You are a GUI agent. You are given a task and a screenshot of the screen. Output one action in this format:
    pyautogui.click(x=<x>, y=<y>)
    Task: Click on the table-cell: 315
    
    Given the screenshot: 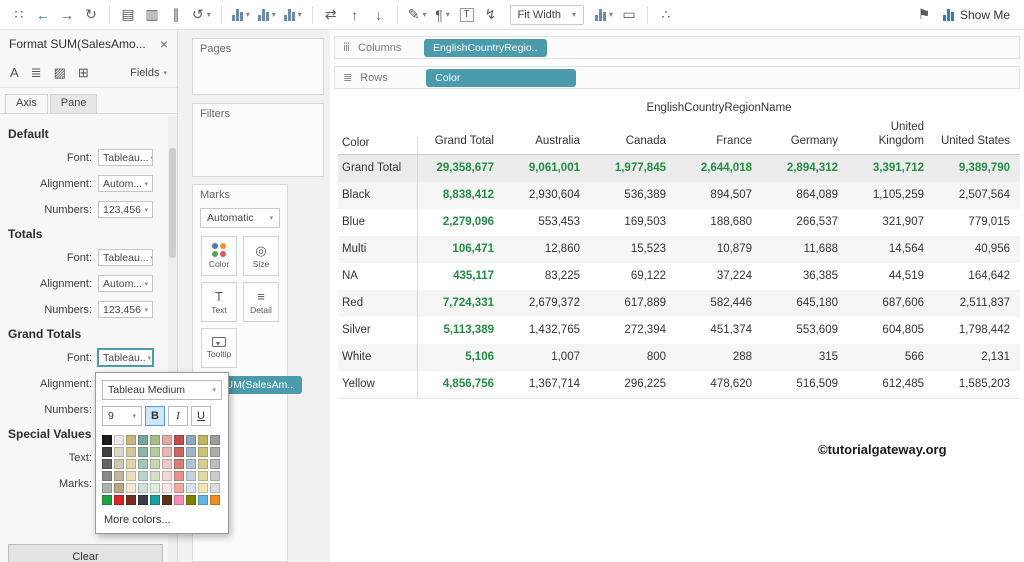 What is the action you would take?
    pyautogui.click(x=805, y=357)
    